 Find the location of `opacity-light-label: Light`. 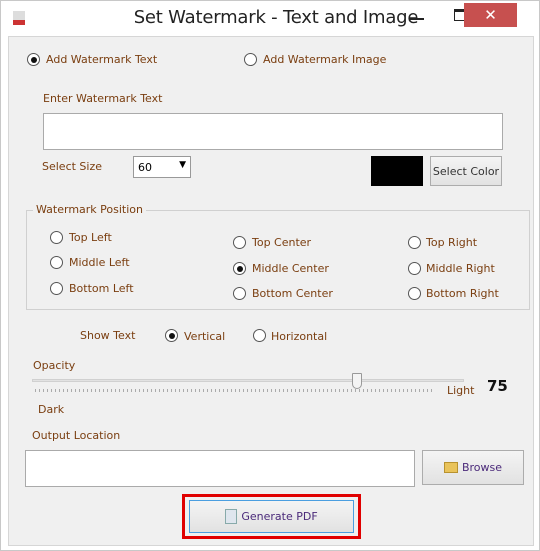

opacity-light-label: Light is located at coordinates (461, 390).